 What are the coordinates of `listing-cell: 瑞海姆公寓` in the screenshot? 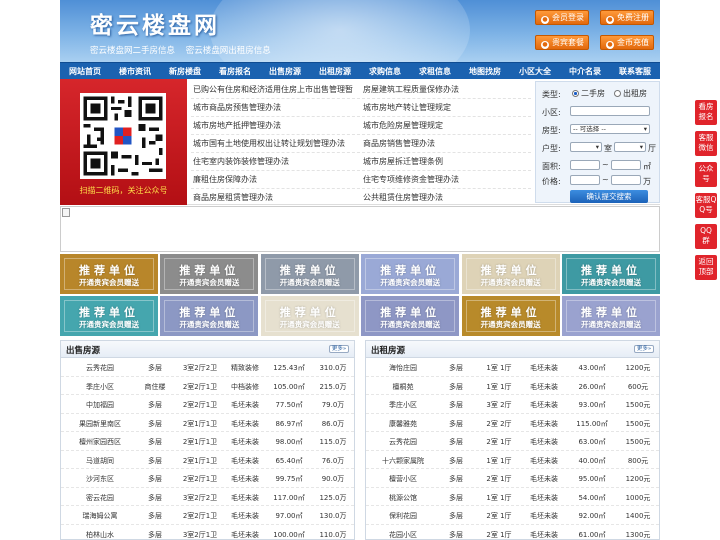 It's located at (100, 516).